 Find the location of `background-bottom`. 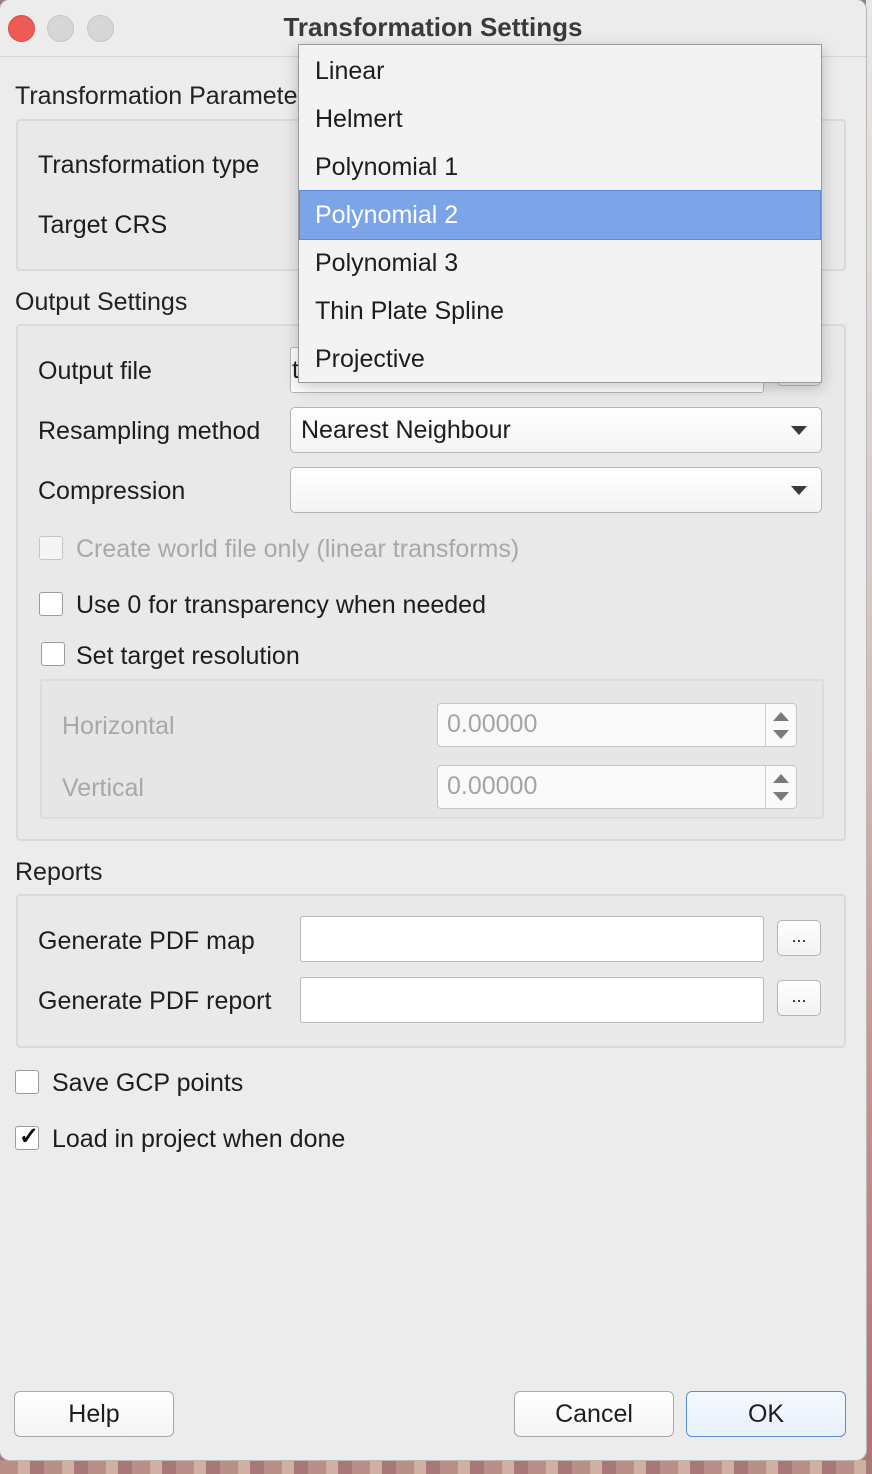

background-bottom is located at coordinates (436, 1467).